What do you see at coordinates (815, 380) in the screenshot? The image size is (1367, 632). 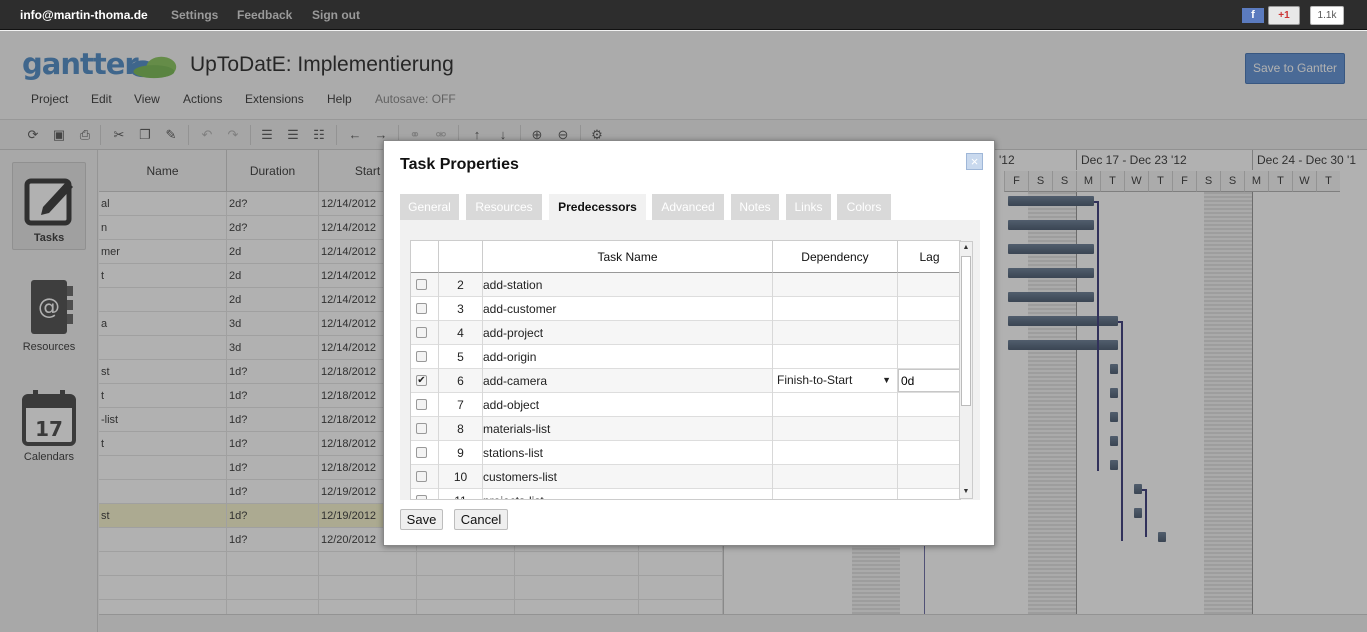 I see `dependency-value: Finish-to-Start` at bounding box center [815, 380].